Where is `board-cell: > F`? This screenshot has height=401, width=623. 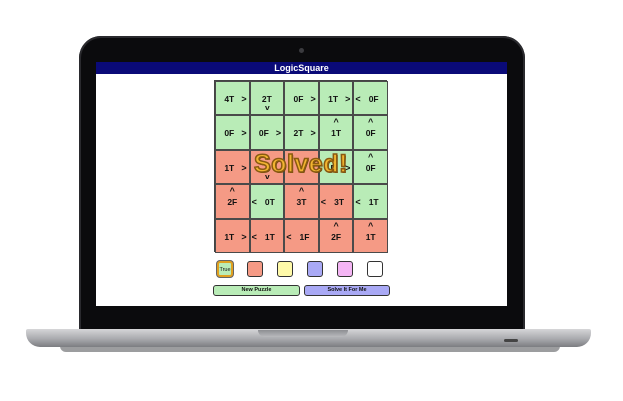
board-cell: > F is located at coordinates (336, 167).